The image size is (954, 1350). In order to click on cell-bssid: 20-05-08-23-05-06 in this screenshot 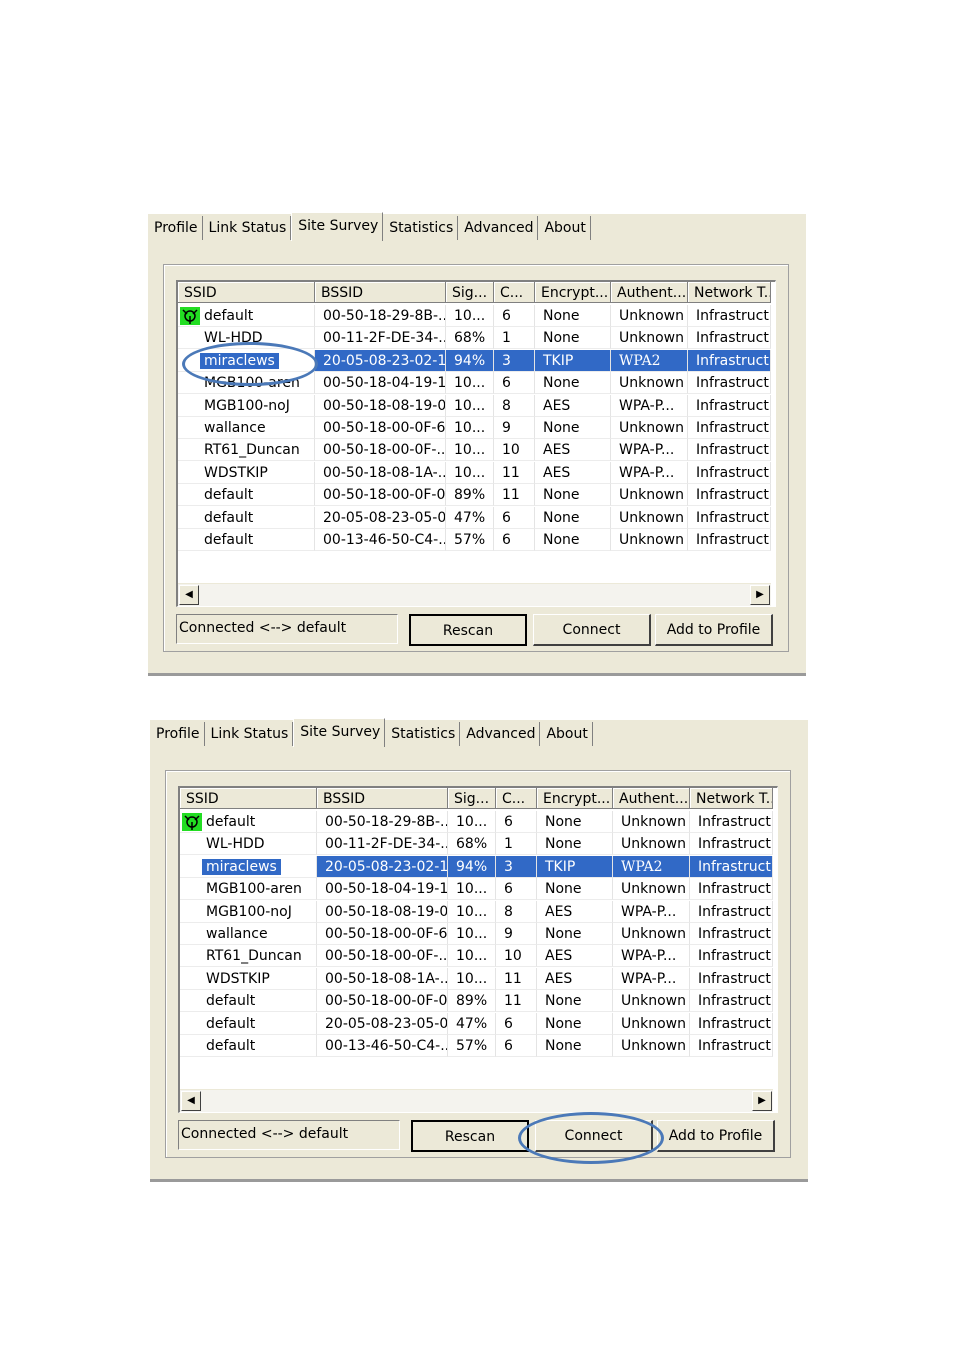, I will do `click(380, 517)`.